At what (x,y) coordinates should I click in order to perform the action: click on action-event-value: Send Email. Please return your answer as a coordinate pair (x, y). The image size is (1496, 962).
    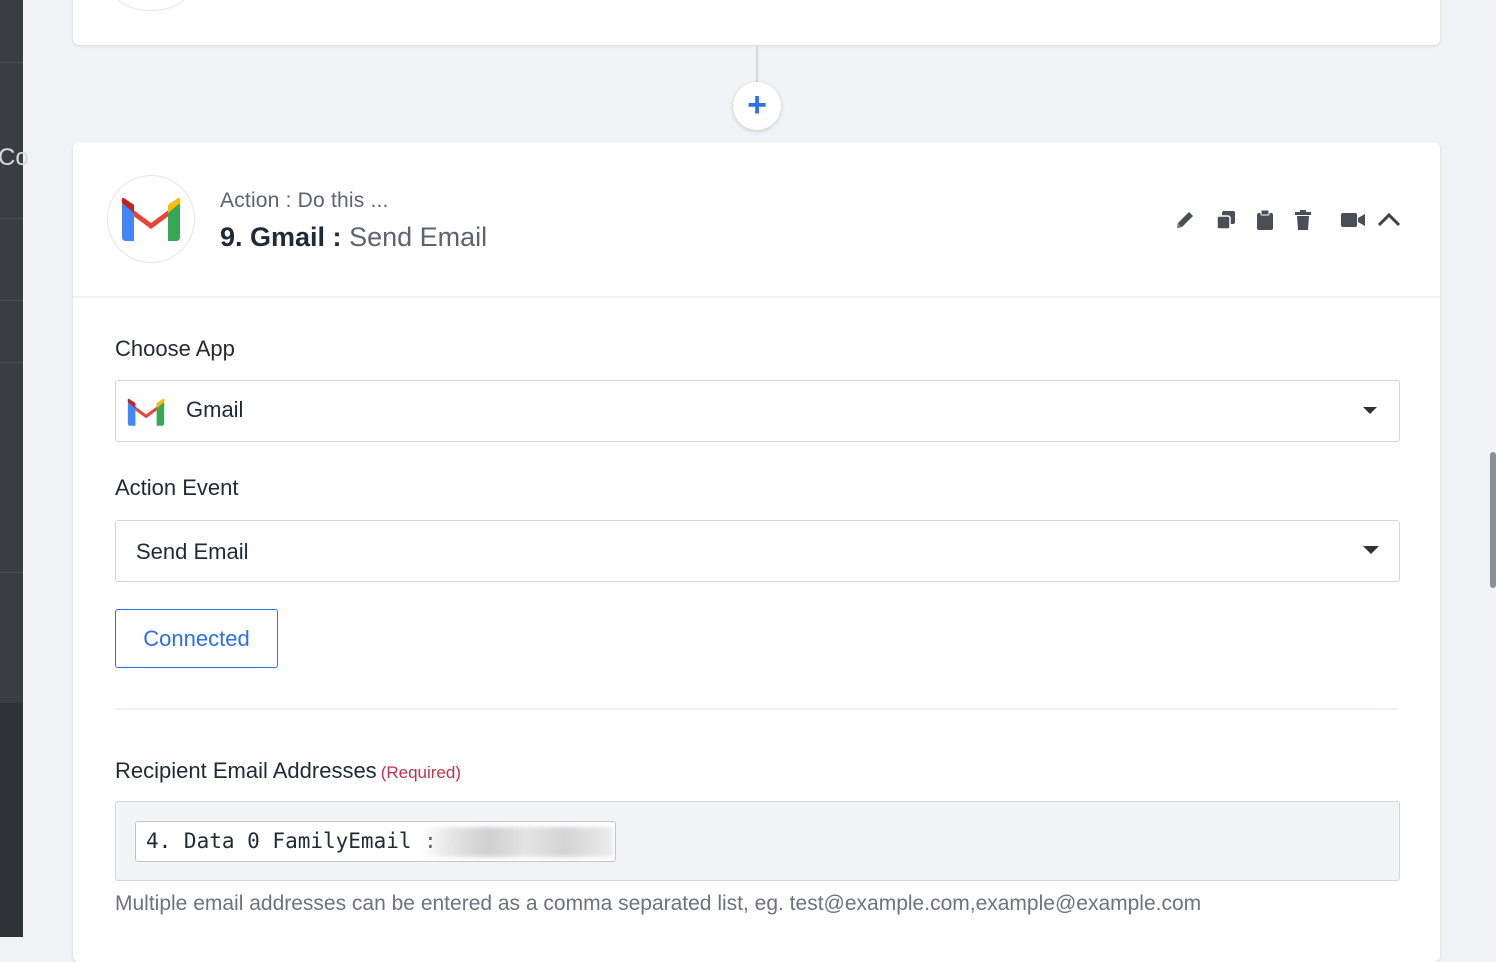
    Looking at the image, I should click on (192, 551).